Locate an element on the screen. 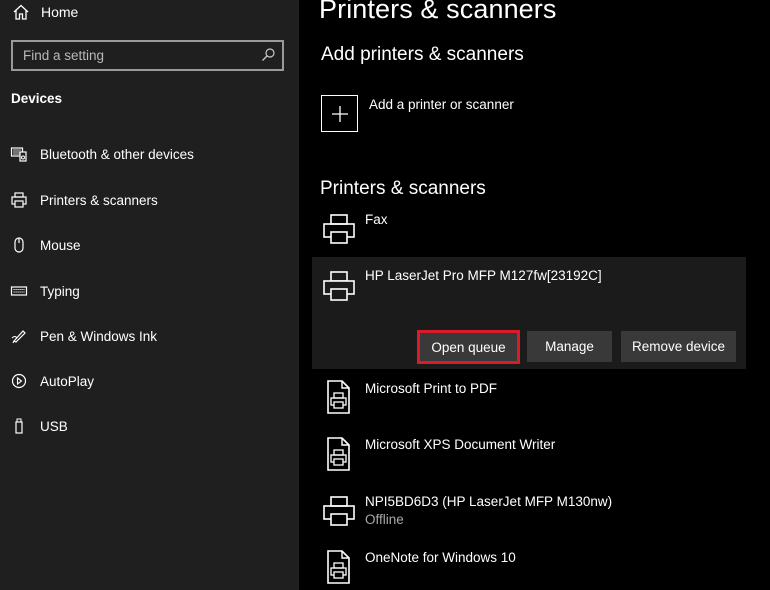 This screenshot has height=590, width=770. sidebar-item-bluetooth: Bluetooth & other devices is located at coordinates (149, 154).